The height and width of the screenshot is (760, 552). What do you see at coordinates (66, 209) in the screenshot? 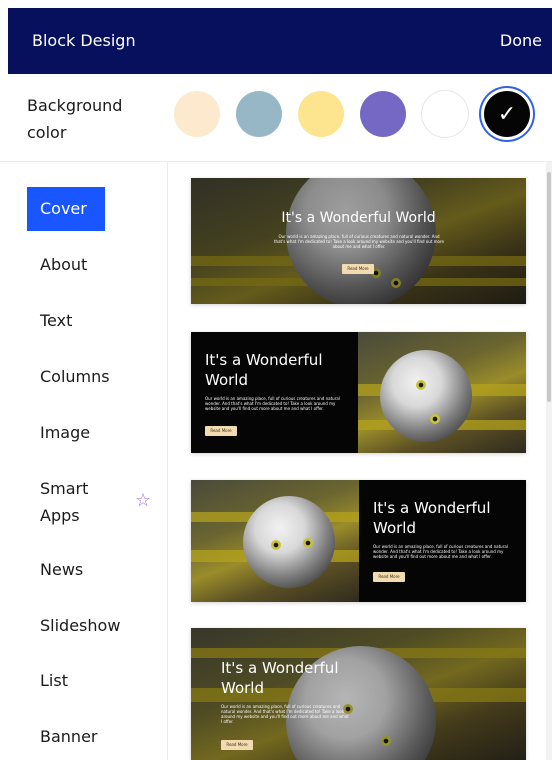
I see `sidebar-item-cover: Cover` at bounding box center [66, 209].